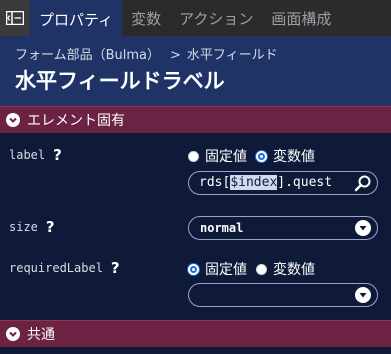 The height and width of the screenshot is (354, 391). Describe the element at coordinates (222, 228) in the screenshot. I see `select-value: normal` at that location.